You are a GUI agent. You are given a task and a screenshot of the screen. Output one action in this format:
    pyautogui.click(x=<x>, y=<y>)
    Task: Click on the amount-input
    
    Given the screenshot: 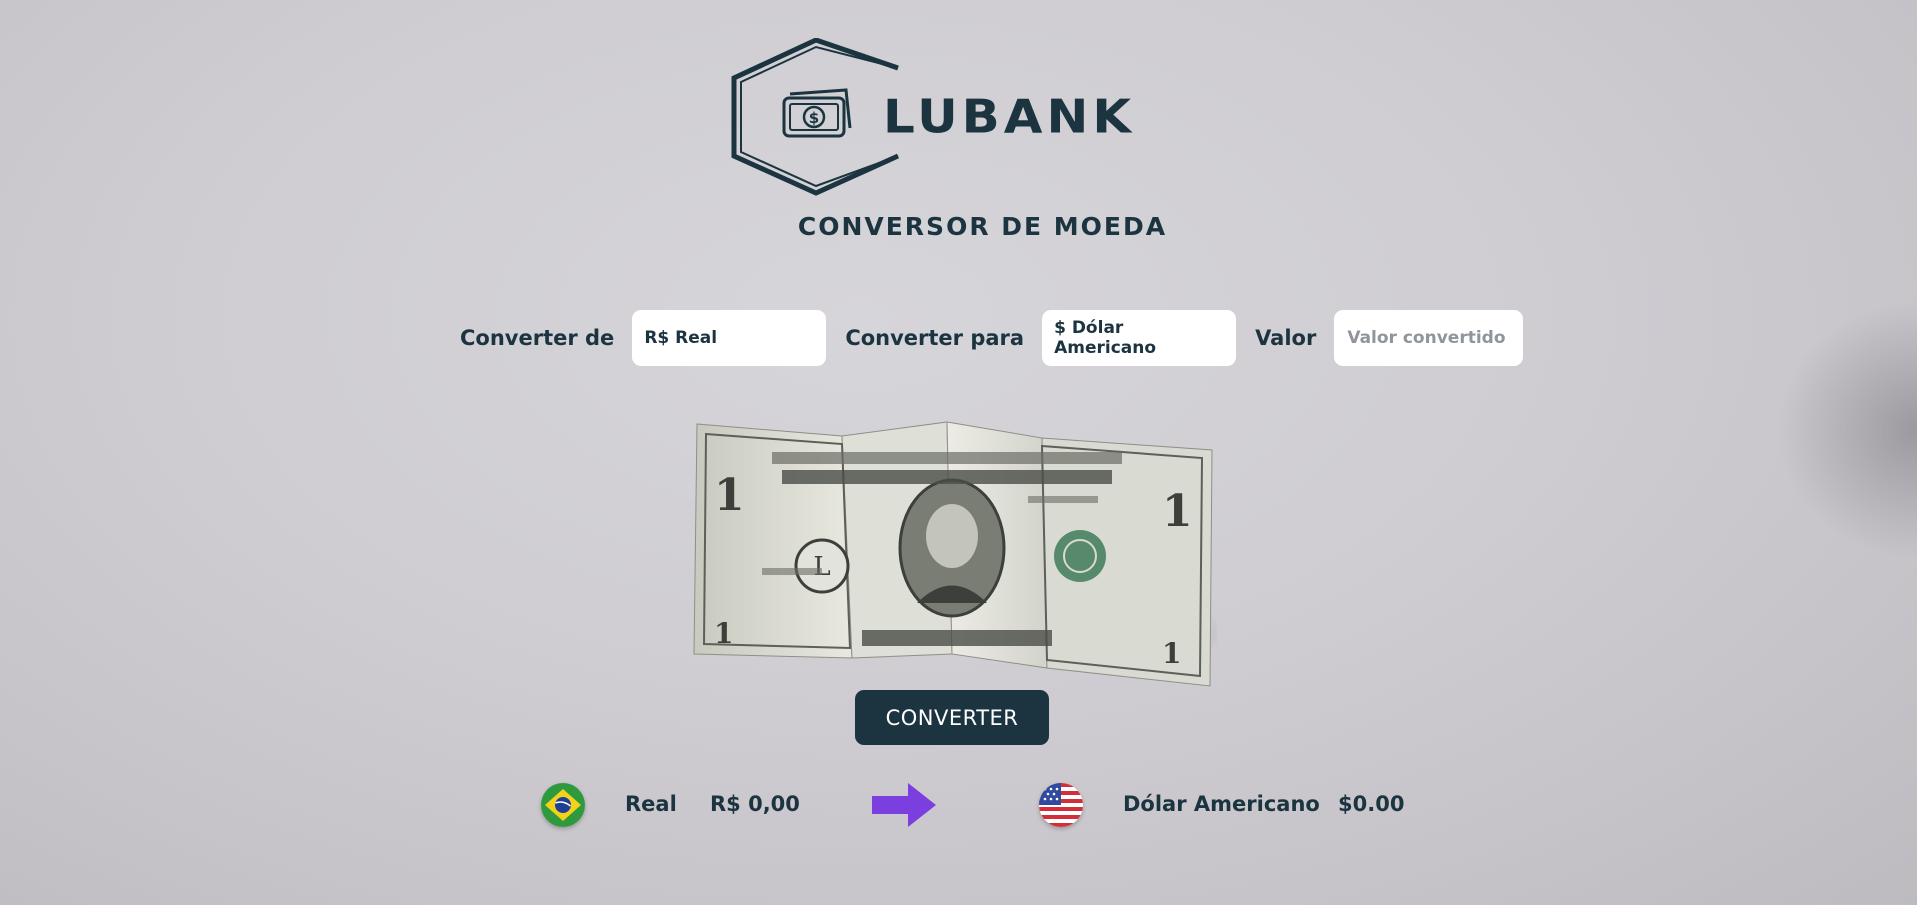 What is the action you would take?
    pyautogui.click(x=1429, y=338)
    